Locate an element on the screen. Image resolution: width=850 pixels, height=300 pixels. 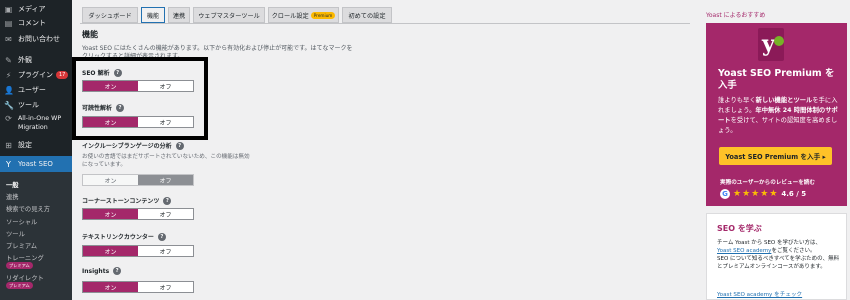
feature-desc-inclusive-language: お使いの言語ではまだサポートされていないため、この機能は無効 になっています。 is located at coordinates (166, 161).